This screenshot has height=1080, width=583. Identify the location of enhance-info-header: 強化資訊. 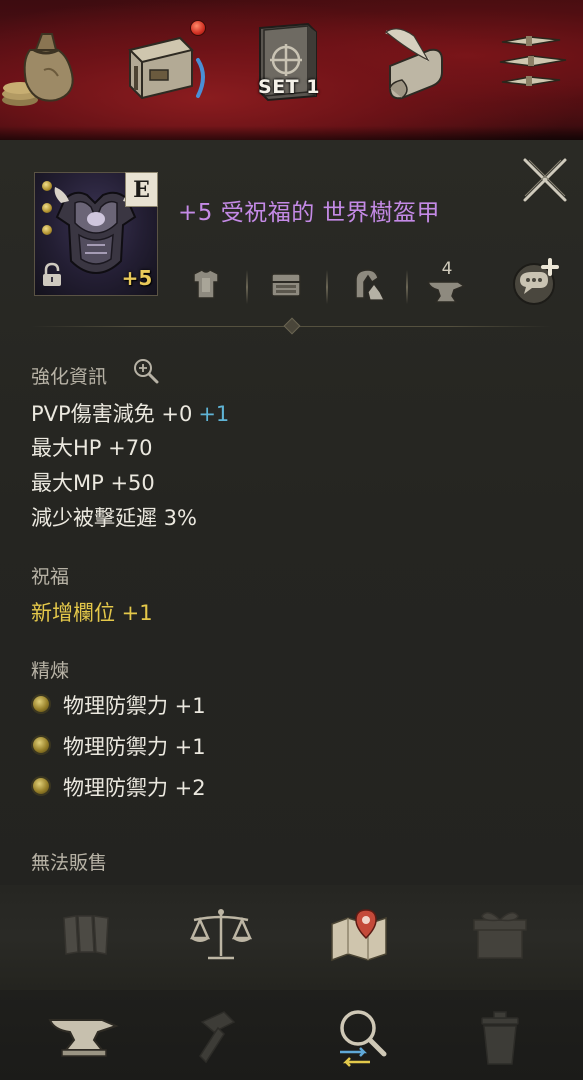
(69, 377).